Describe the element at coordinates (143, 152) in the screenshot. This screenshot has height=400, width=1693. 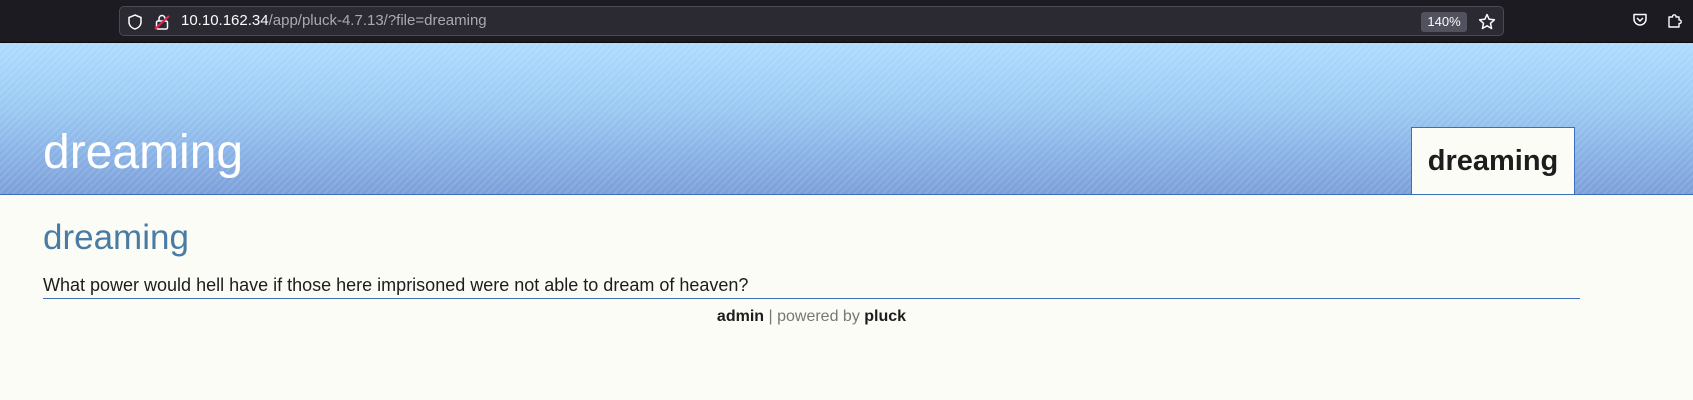
I see `site-title: dreaming` at that location.